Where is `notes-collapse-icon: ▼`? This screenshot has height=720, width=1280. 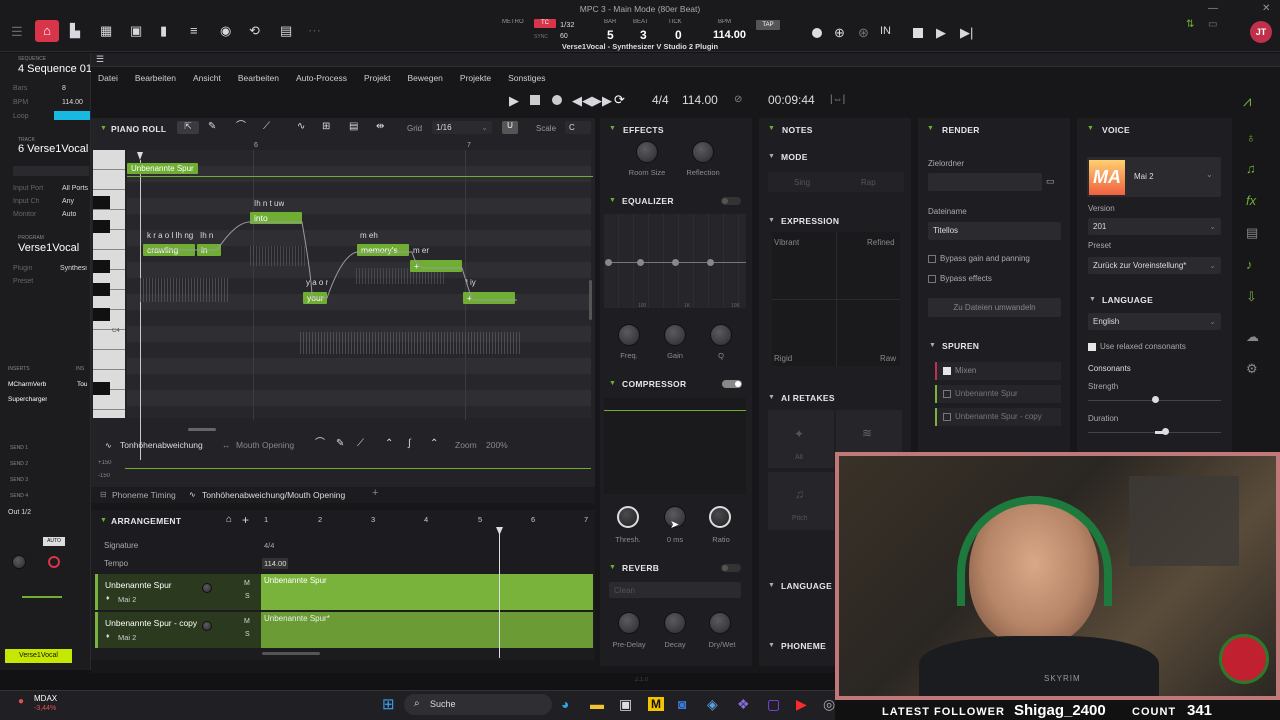 notes-collapse-icon: ▼ is located at coordinates (771, 128).